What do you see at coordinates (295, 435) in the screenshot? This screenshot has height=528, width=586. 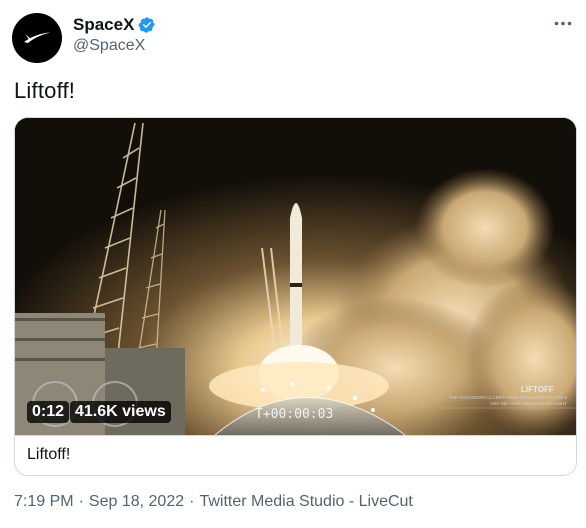 I see `card-divider` at bounding box center [295, 435].